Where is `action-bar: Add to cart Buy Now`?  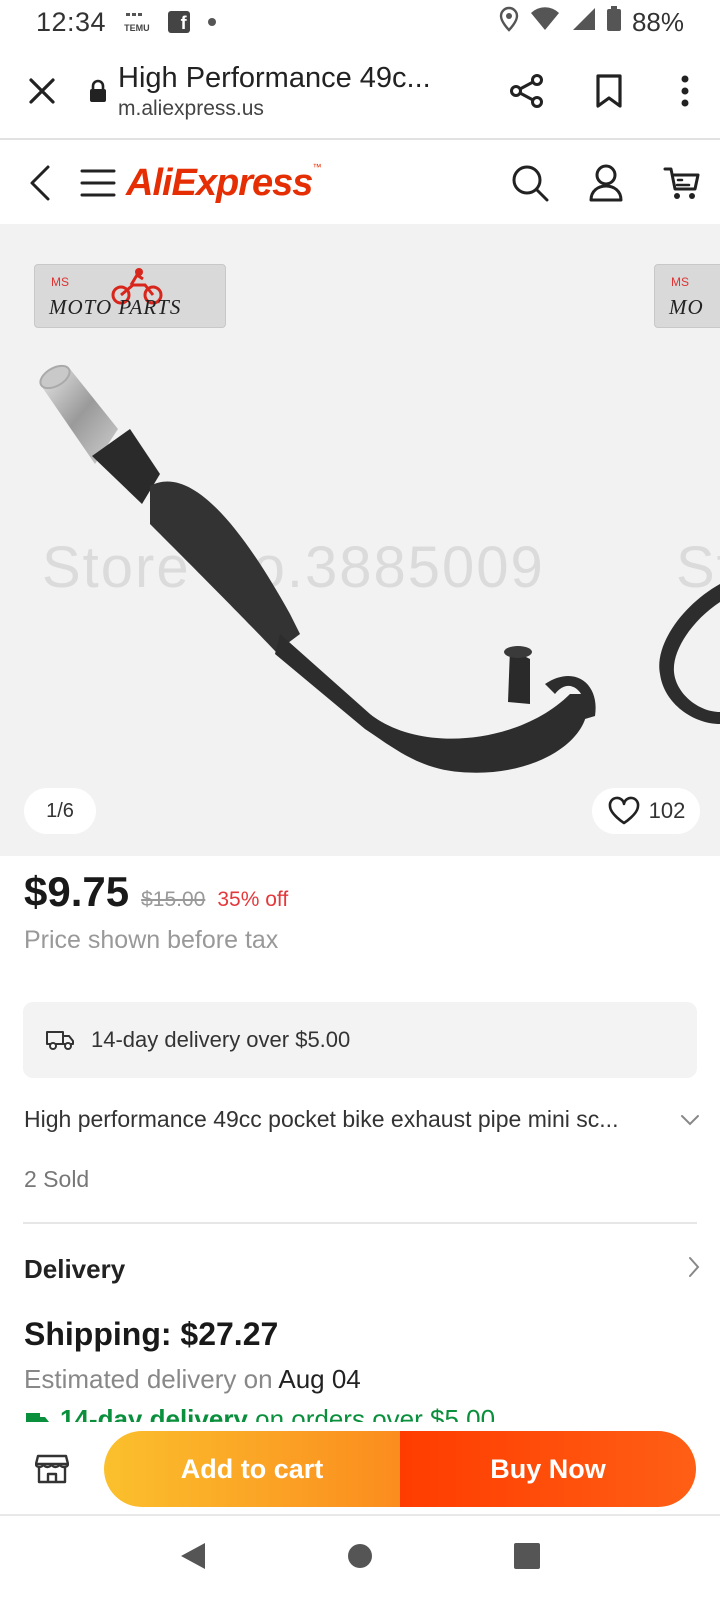 action-bar: Add to cart Buy Now is located at coordinates (360, 1469).